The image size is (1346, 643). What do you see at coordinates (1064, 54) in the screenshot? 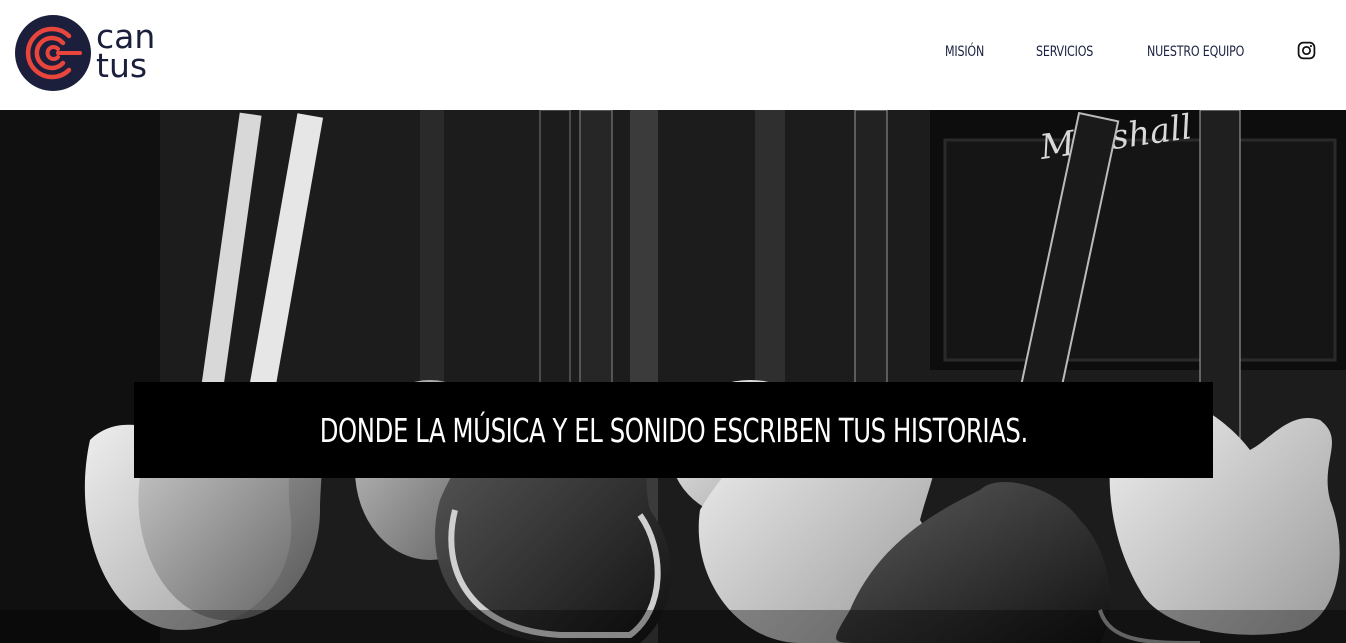
I see `nav-link-servicios: SERVICIOS` at bounding box center [1064, 54].